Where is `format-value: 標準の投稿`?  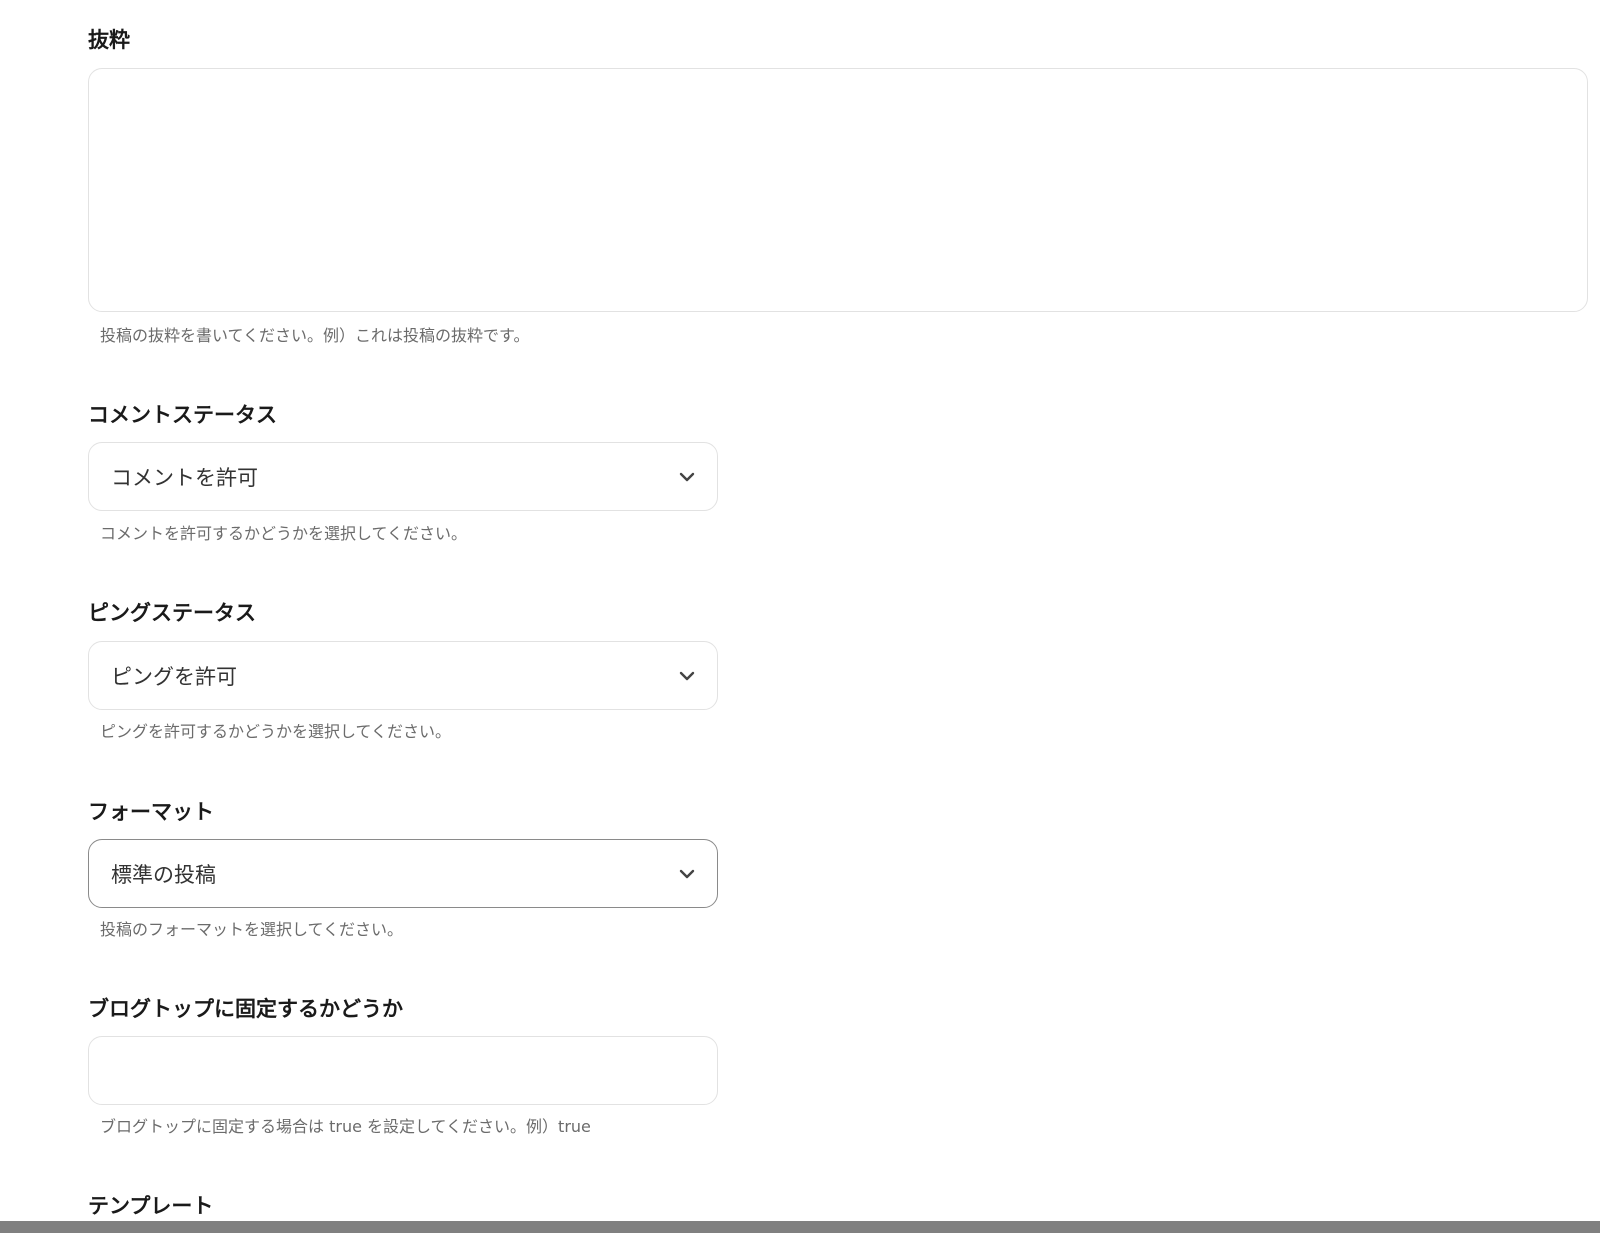
format-value: 標準の投稿 is located at coordinates (163, 874).